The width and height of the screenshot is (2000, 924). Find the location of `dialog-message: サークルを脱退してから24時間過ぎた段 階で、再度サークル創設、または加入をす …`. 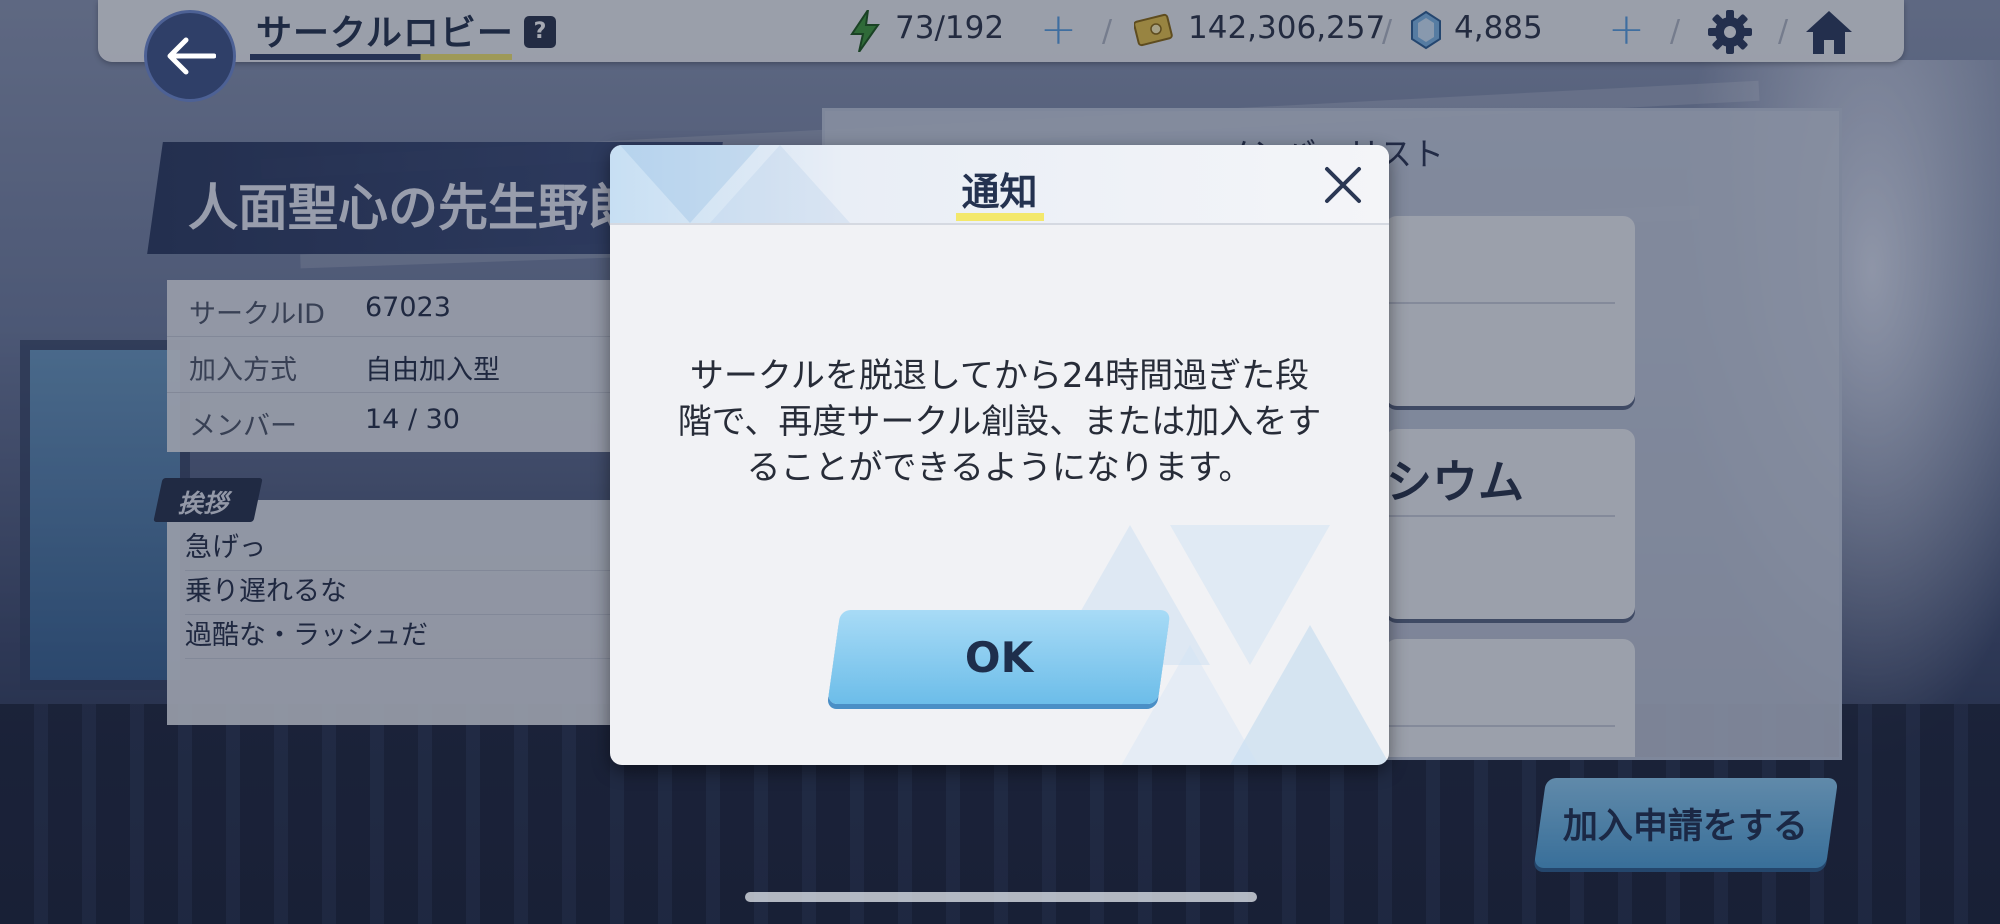

dialog-message: サークルを脱退してから24時間過ぎた段 階で、再度サークル創設、または加入をす … is located at coordinates (999, 422).